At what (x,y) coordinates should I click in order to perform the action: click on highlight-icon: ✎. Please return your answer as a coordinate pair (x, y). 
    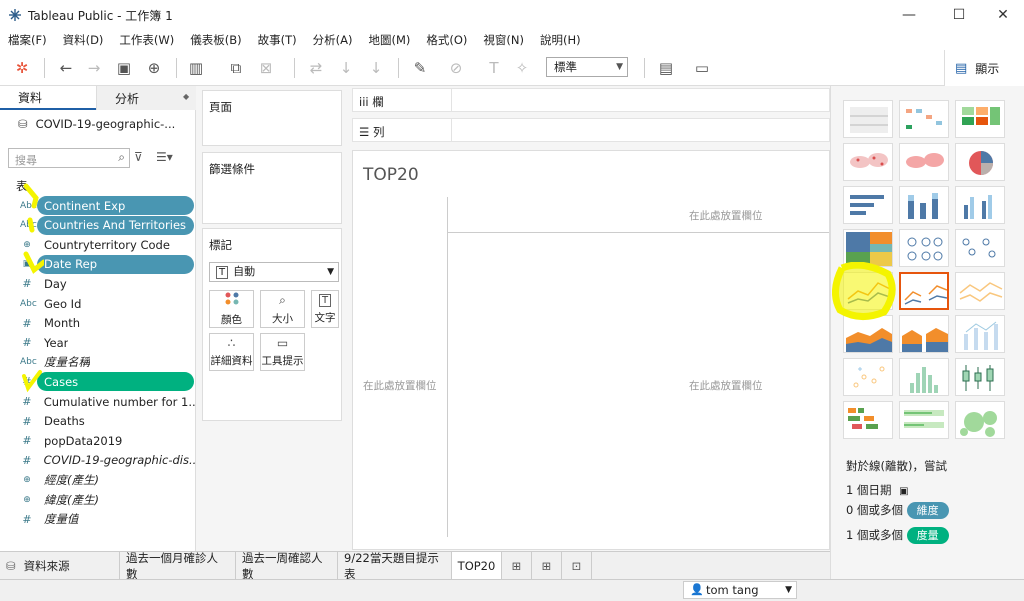
    Looking at the image, I should click on (420, 68).